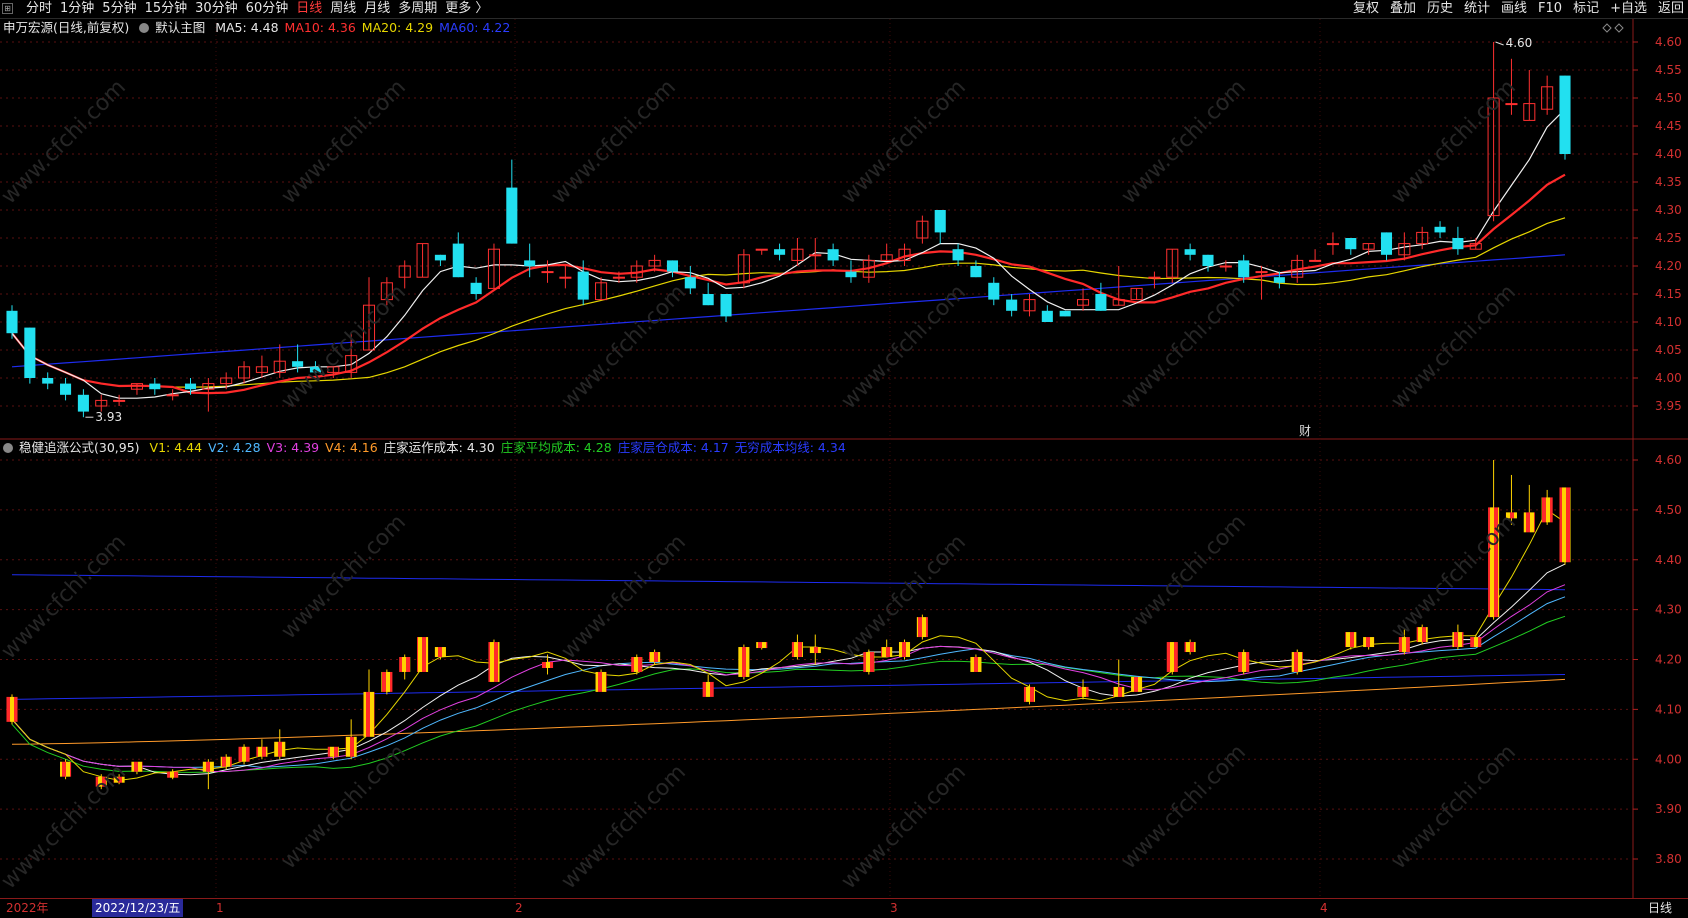  I want to click on axis-label-sub-7: 3.90, so click(1668, 809).